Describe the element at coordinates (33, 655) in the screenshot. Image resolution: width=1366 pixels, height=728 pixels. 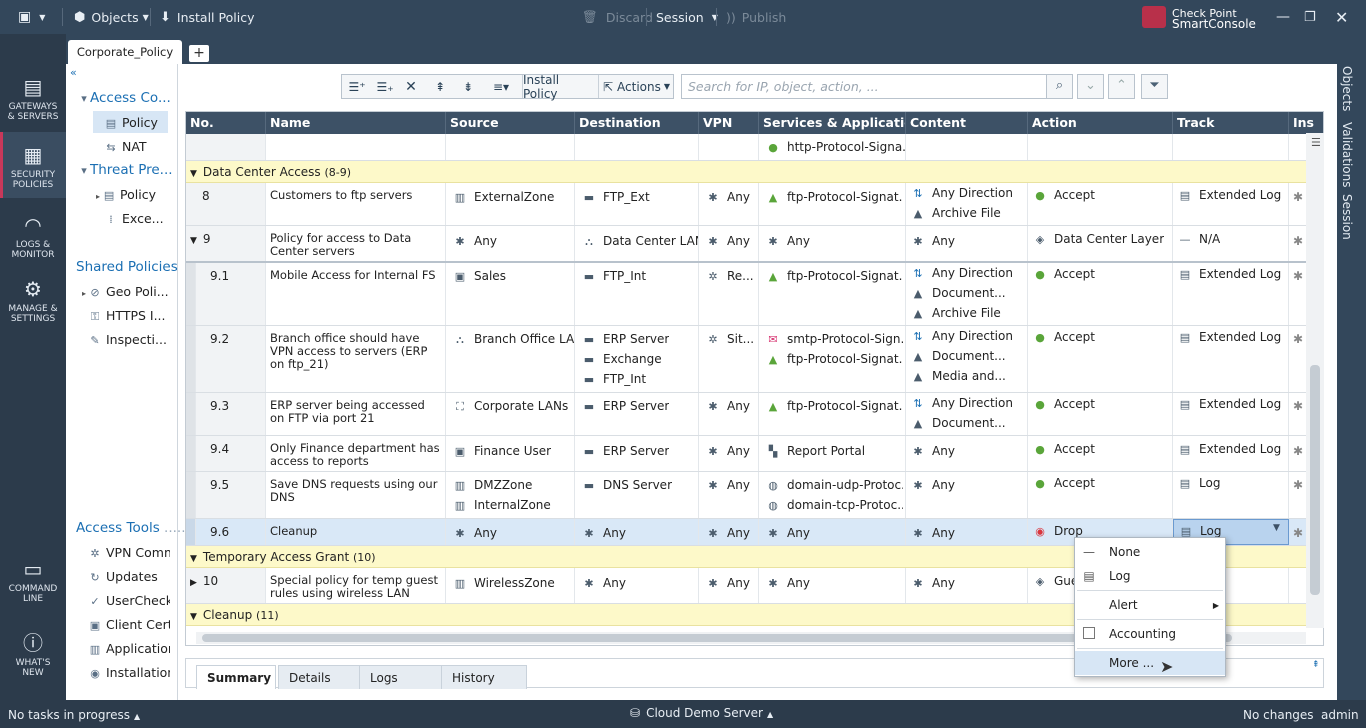
I see `nav-whats-new: ⓘ WHAT'S NEW` at that location.